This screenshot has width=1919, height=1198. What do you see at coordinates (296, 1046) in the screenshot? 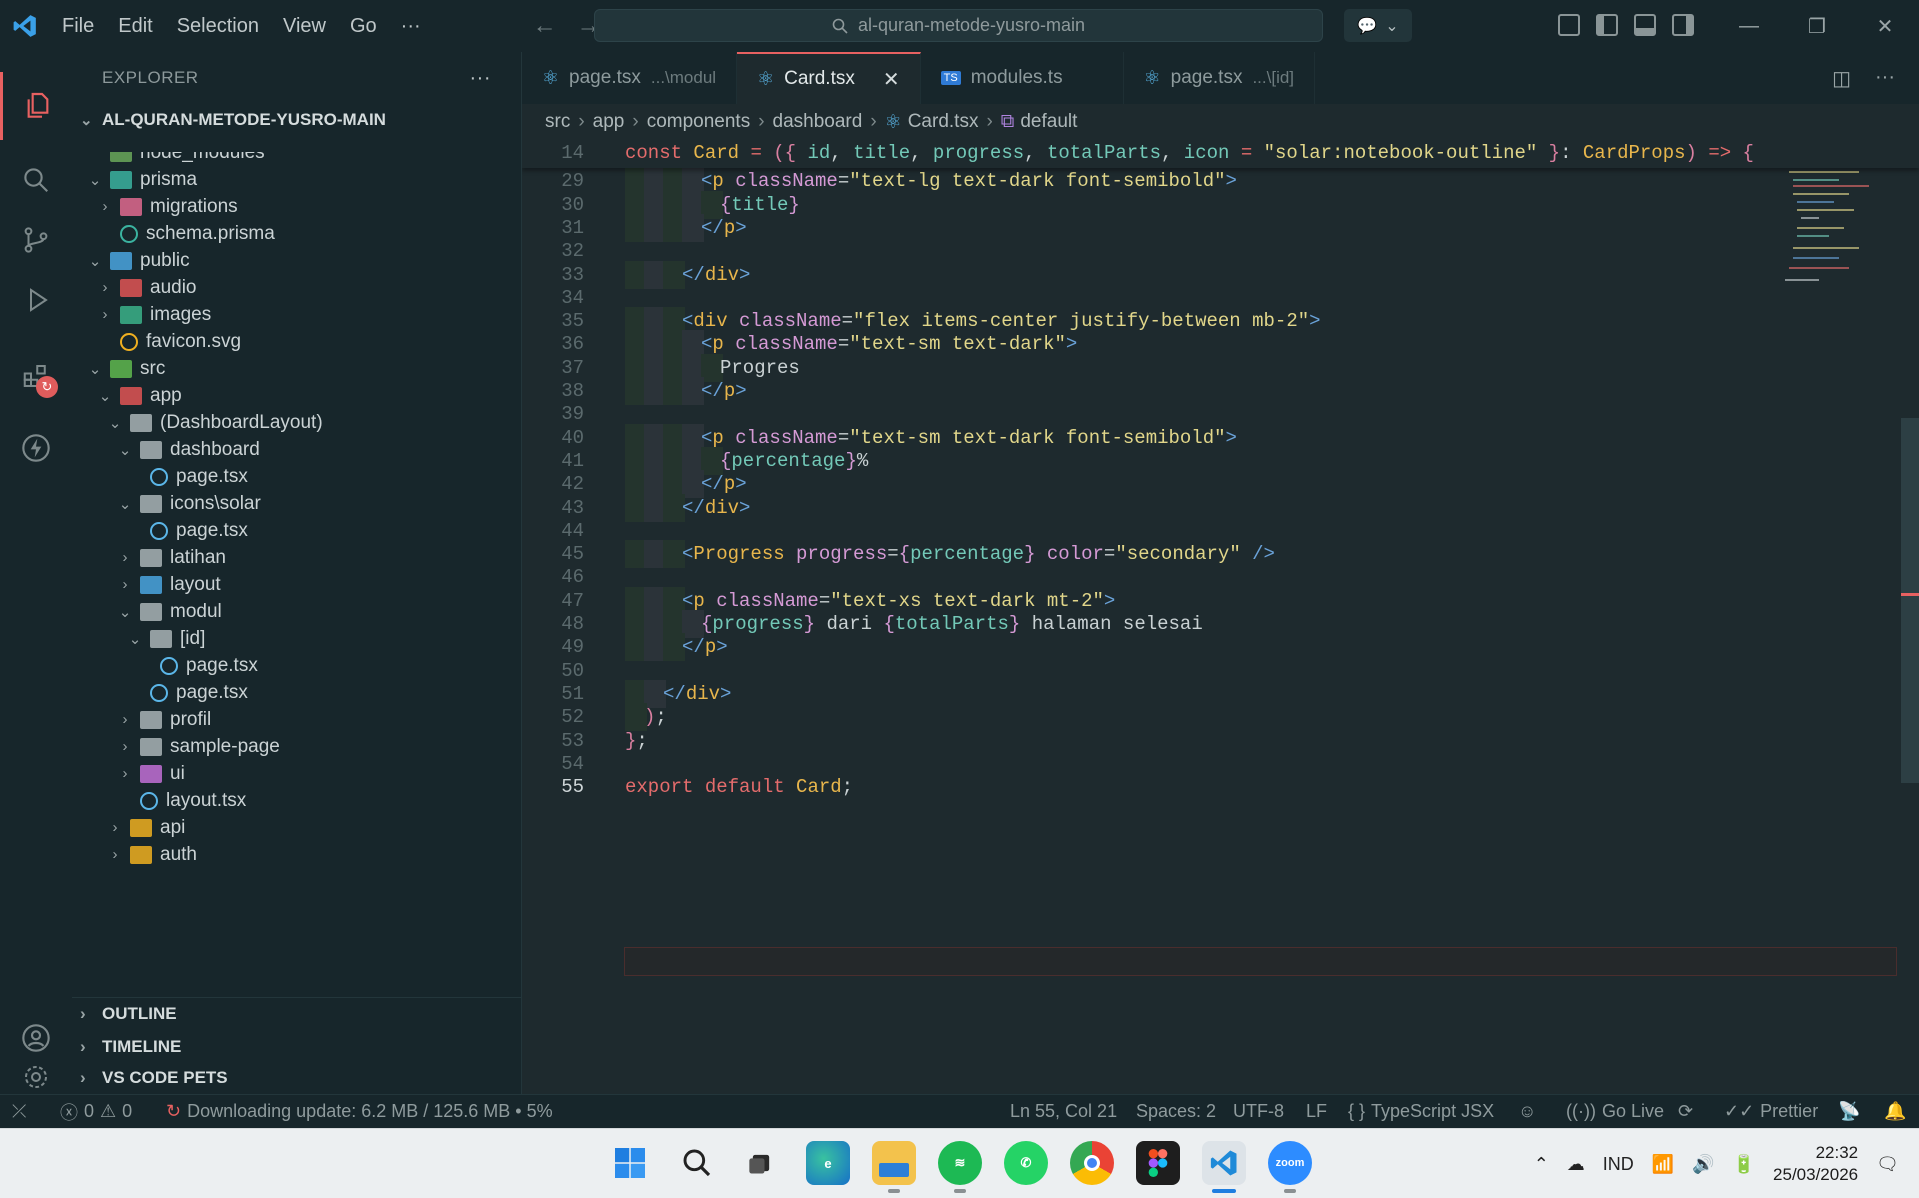
I see `timeline-section: › TIMELINE` at bounding box center [296, 1046].